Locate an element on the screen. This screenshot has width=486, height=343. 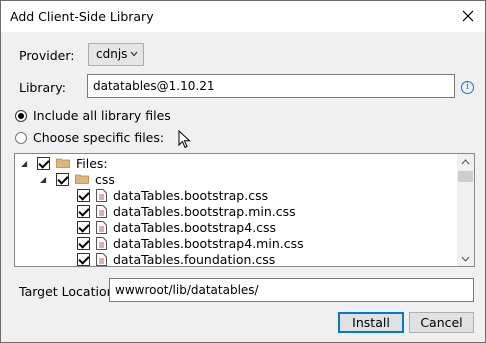
provider-dropdown: cdnjs is located at coordinates (116, 54).